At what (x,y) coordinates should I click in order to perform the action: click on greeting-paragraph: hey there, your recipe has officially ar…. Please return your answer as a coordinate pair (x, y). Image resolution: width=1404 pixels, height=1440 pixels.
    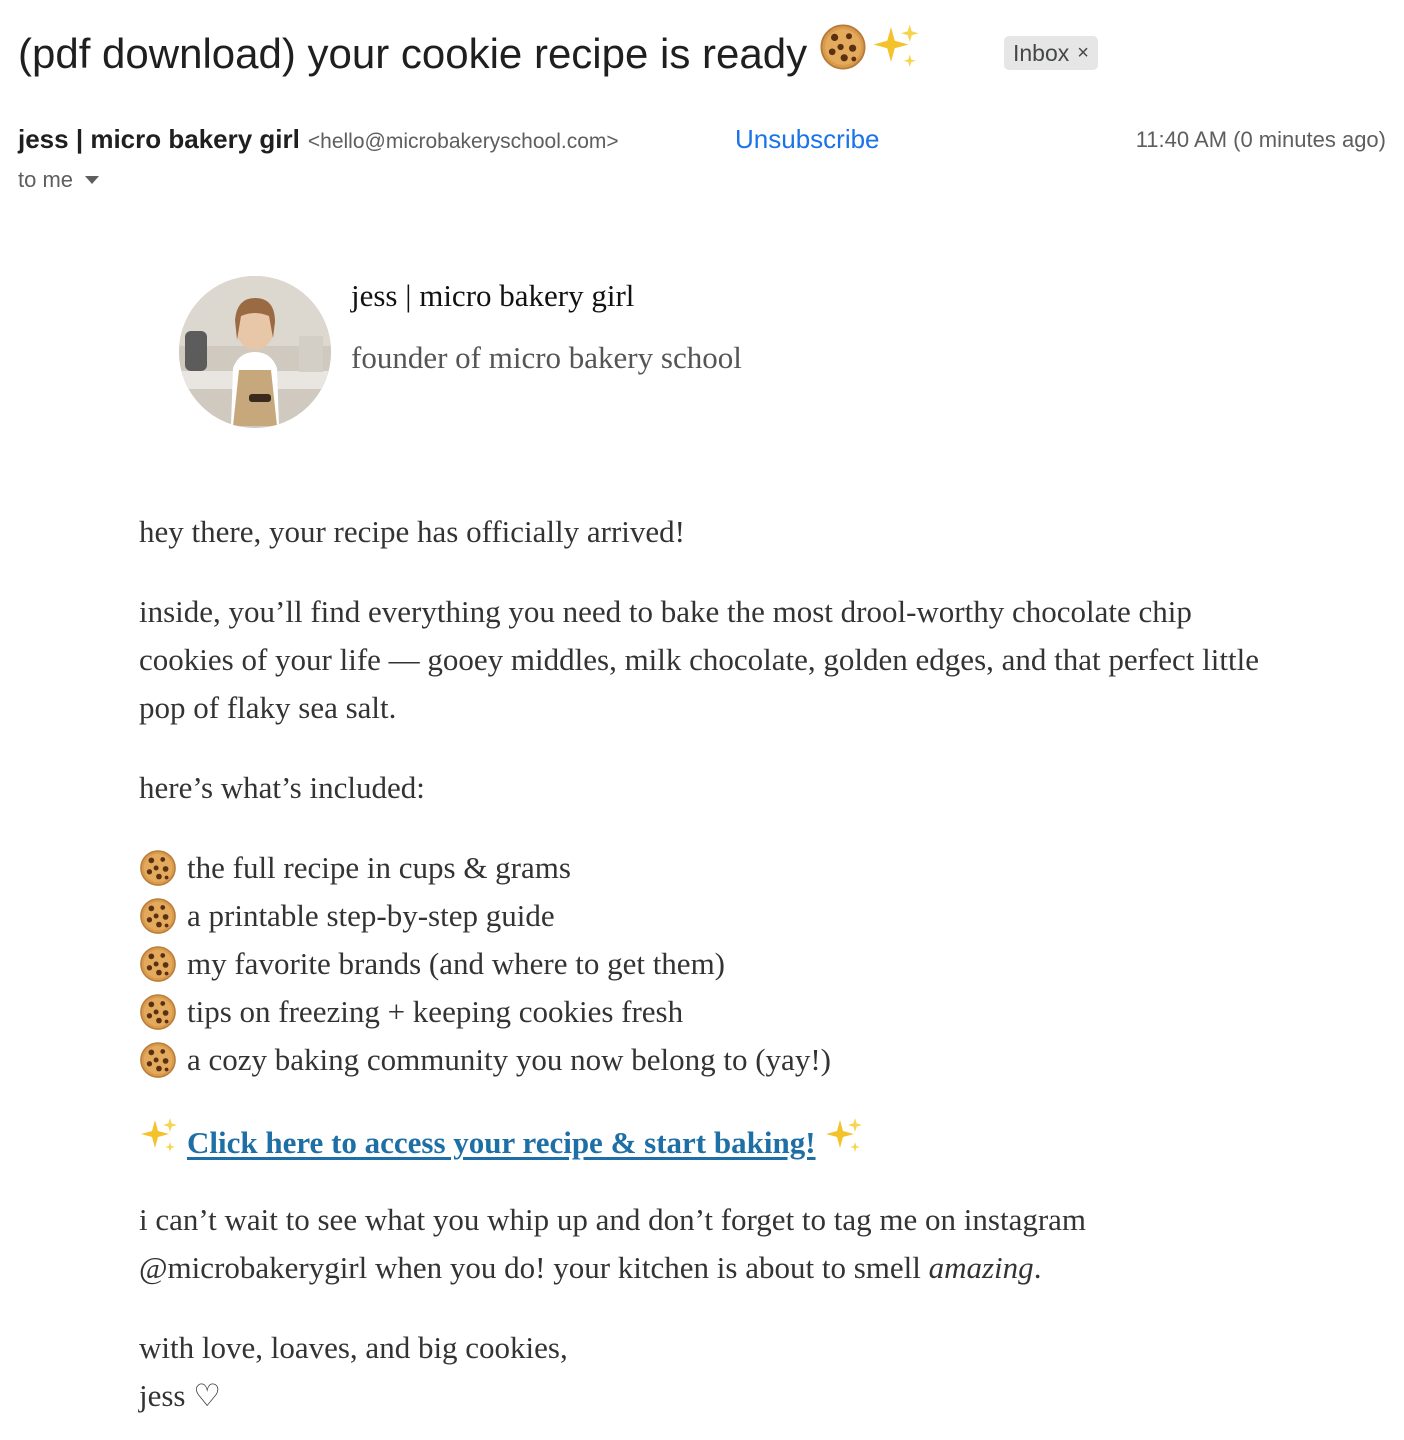
    Looking at the image, I should click on (412, 531).